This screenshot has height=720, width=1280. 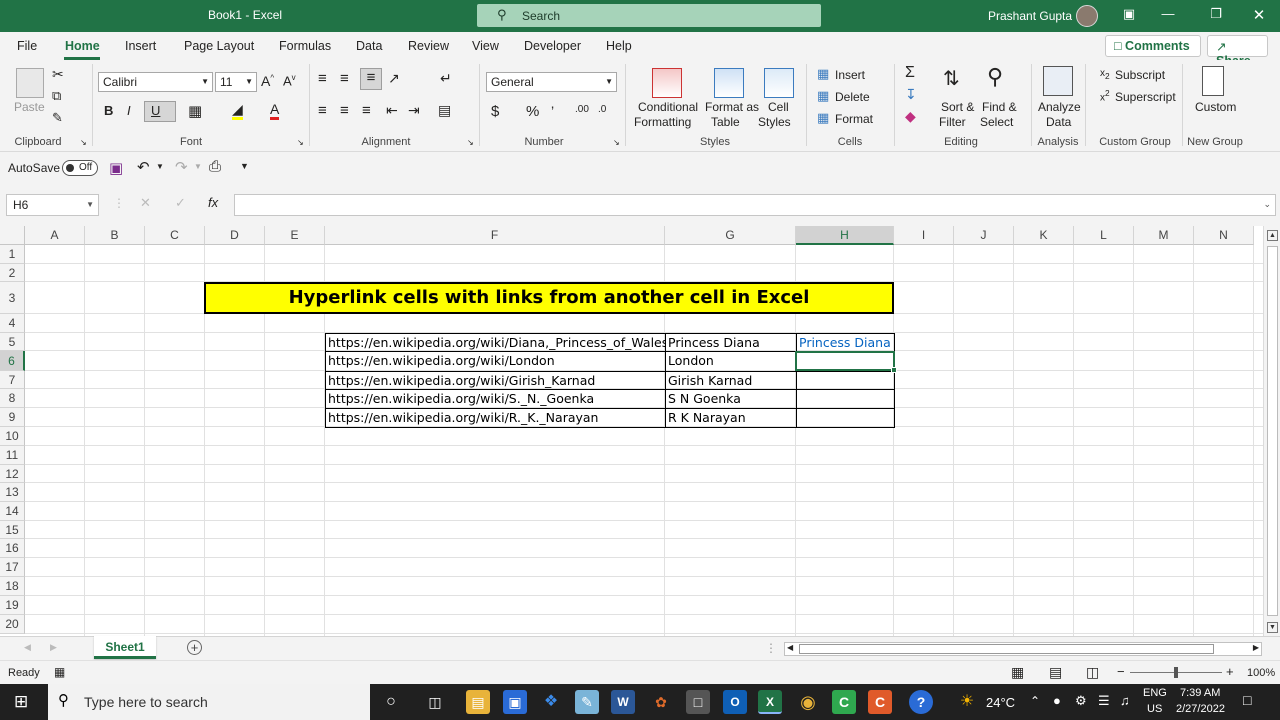 What do you see at coordinates (952, 122) in the screenshot?
I see `sort-filter-label-2: Filter` at bounding box center [952, 122].